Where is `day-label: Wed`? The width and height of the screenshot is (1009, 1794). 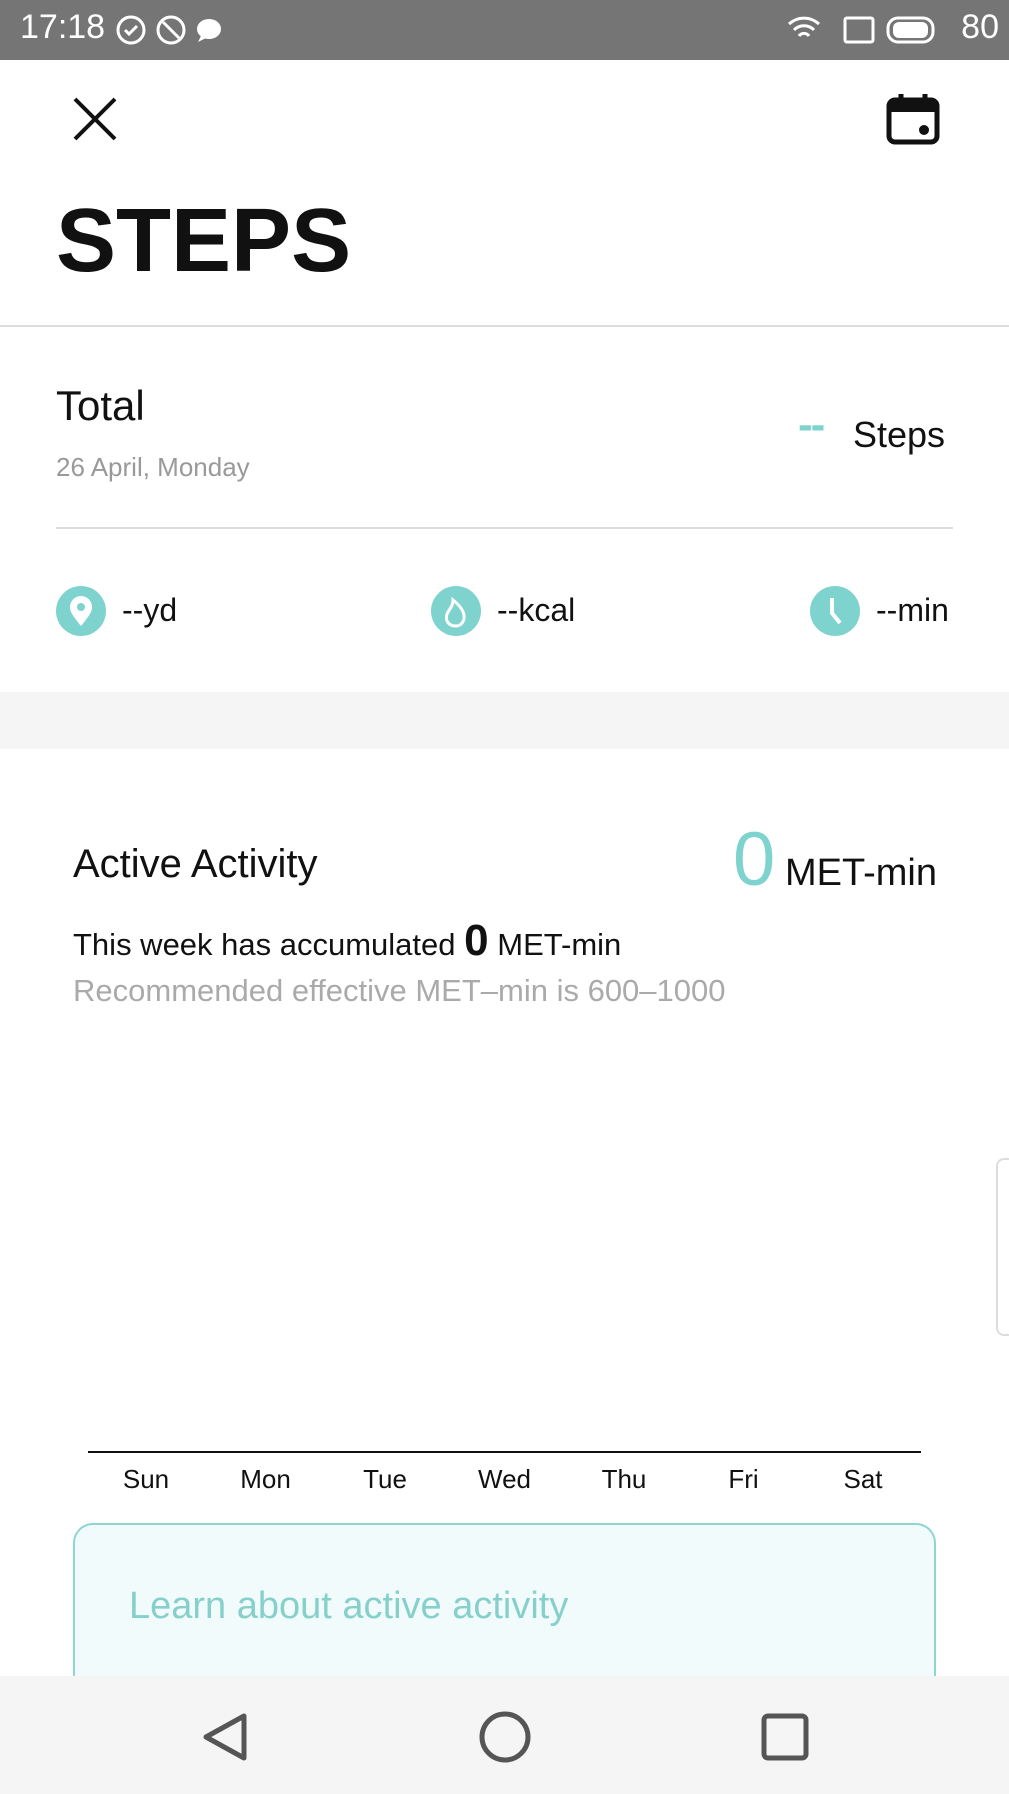 day-label: Wed is located at coordinates (504, 1479).